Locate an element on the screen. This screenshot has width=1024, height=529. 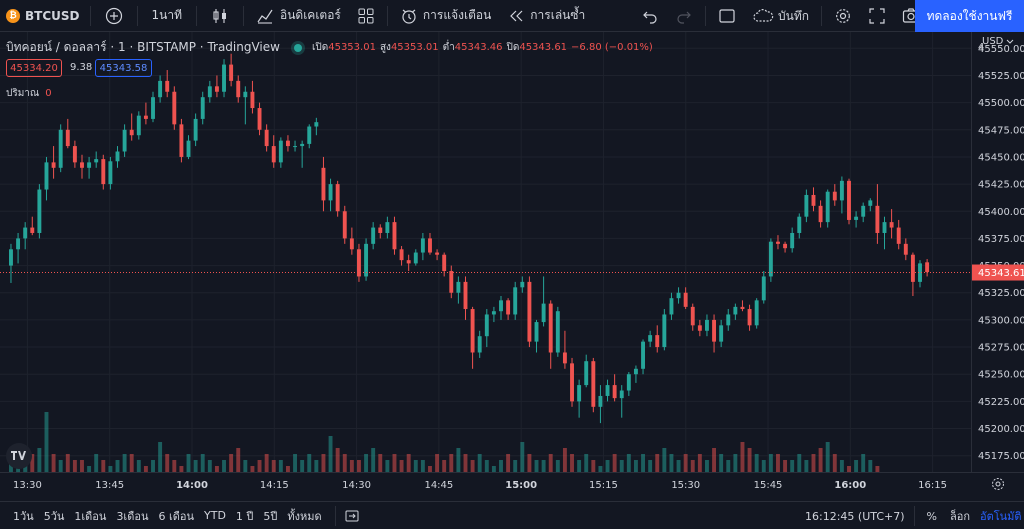
range-button: 1 ปี is located at coordinates (244, 516).